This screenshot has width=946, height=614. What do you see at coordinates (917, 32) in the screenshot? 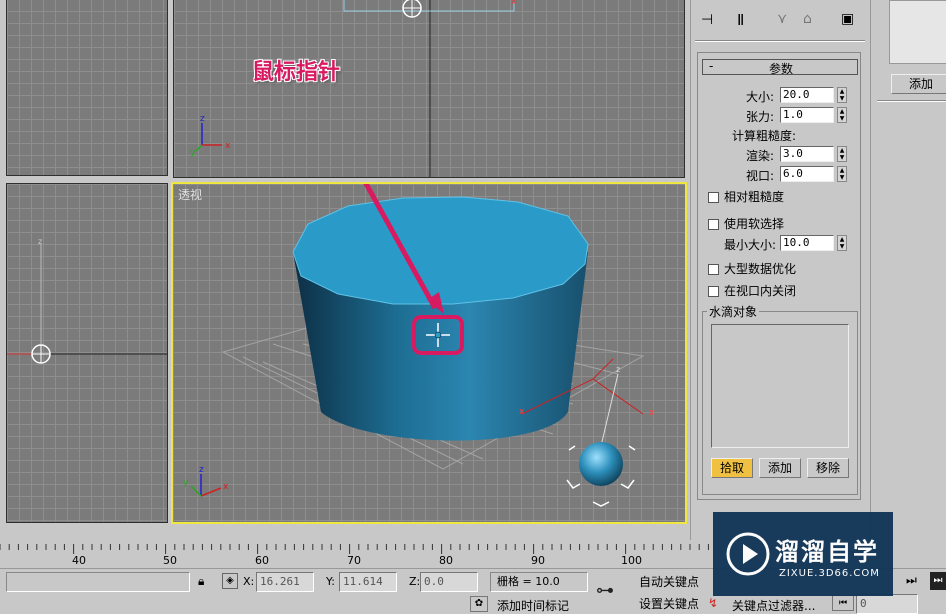
I see `right-panel-box` at bounding box center [917, 32].